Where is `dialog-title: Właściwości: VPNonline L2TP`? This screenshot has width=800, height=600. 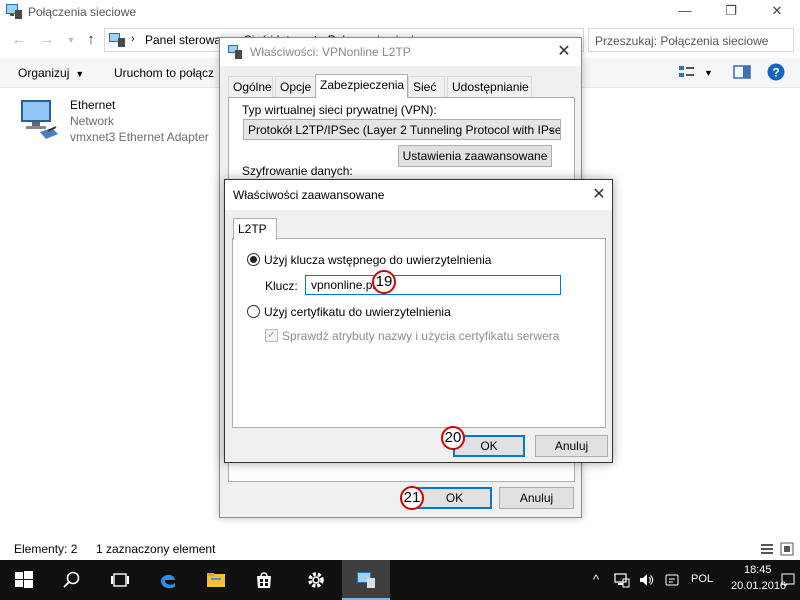 dialog-title: Właściwości: VPNonline L2TP is located at coordinates (330, 52).